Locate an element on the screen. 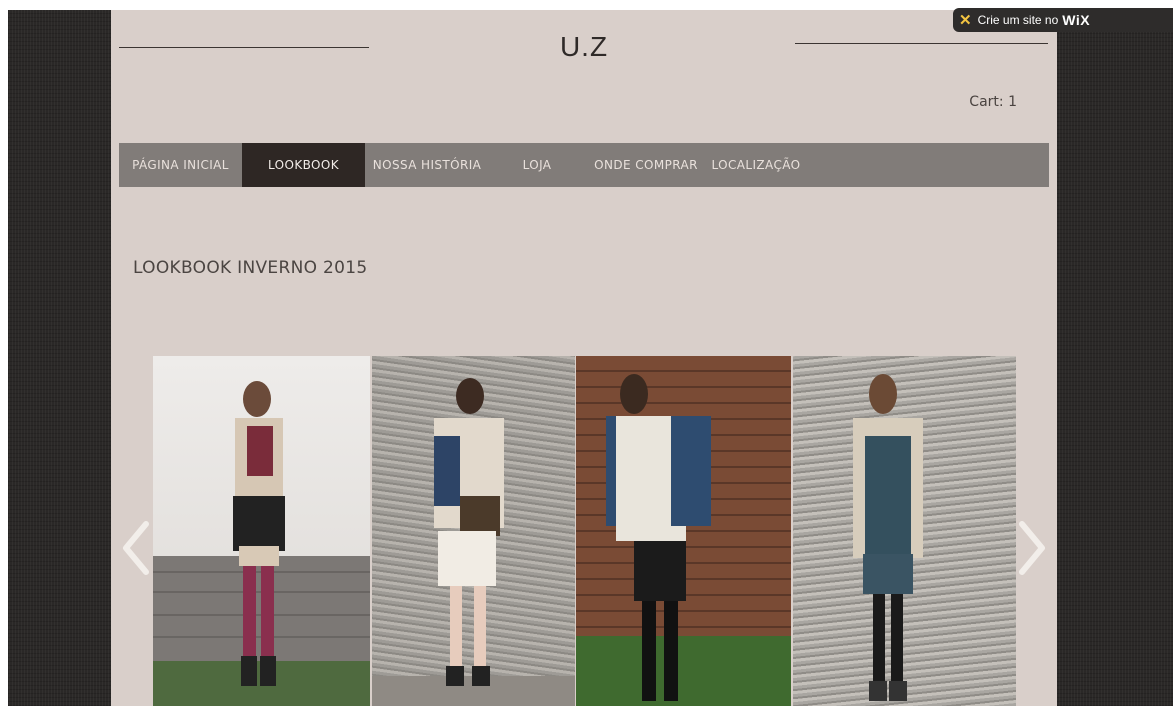 The image size is (1173, 706). wix-brand-text: WiX is located at coordinates (1076, 20).